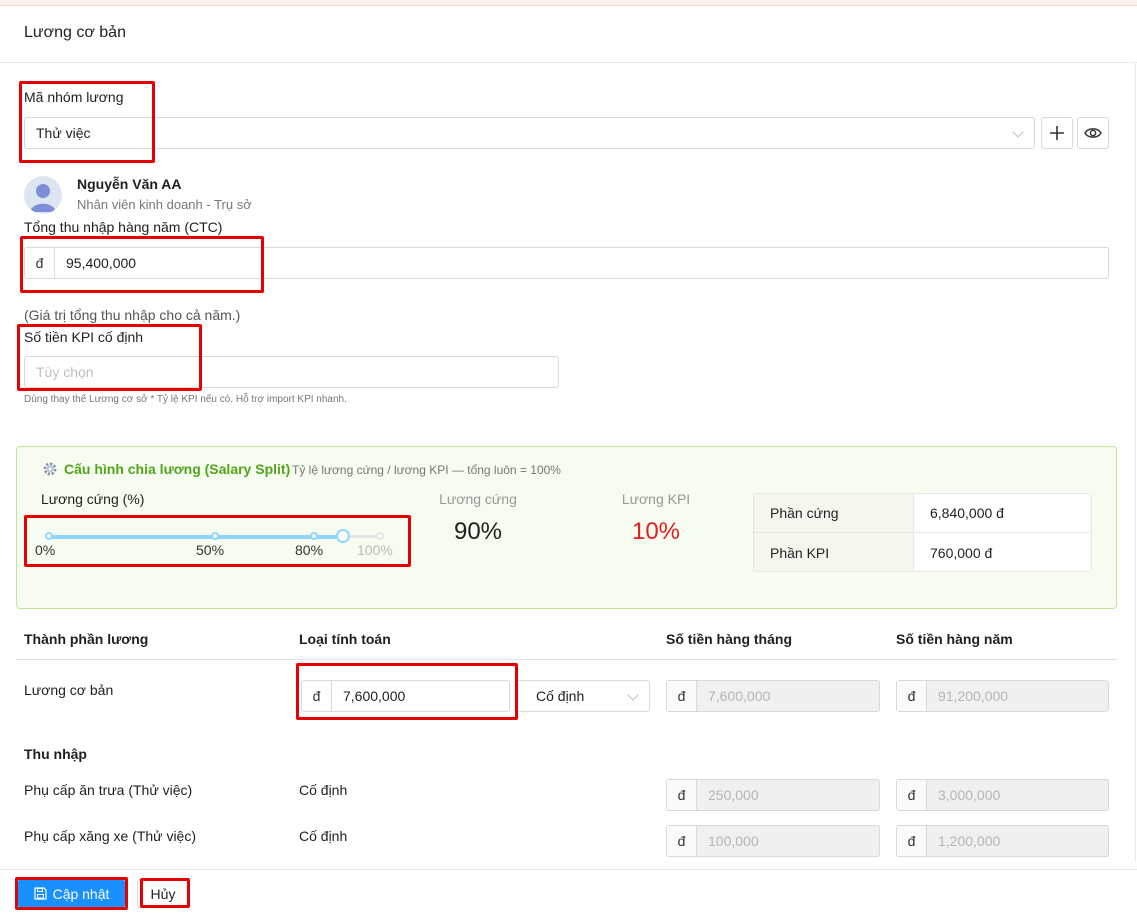  What do you see at coordinates (40, 893) in the screenshot?
I see `save-icon` at bounding box center [40, 893].